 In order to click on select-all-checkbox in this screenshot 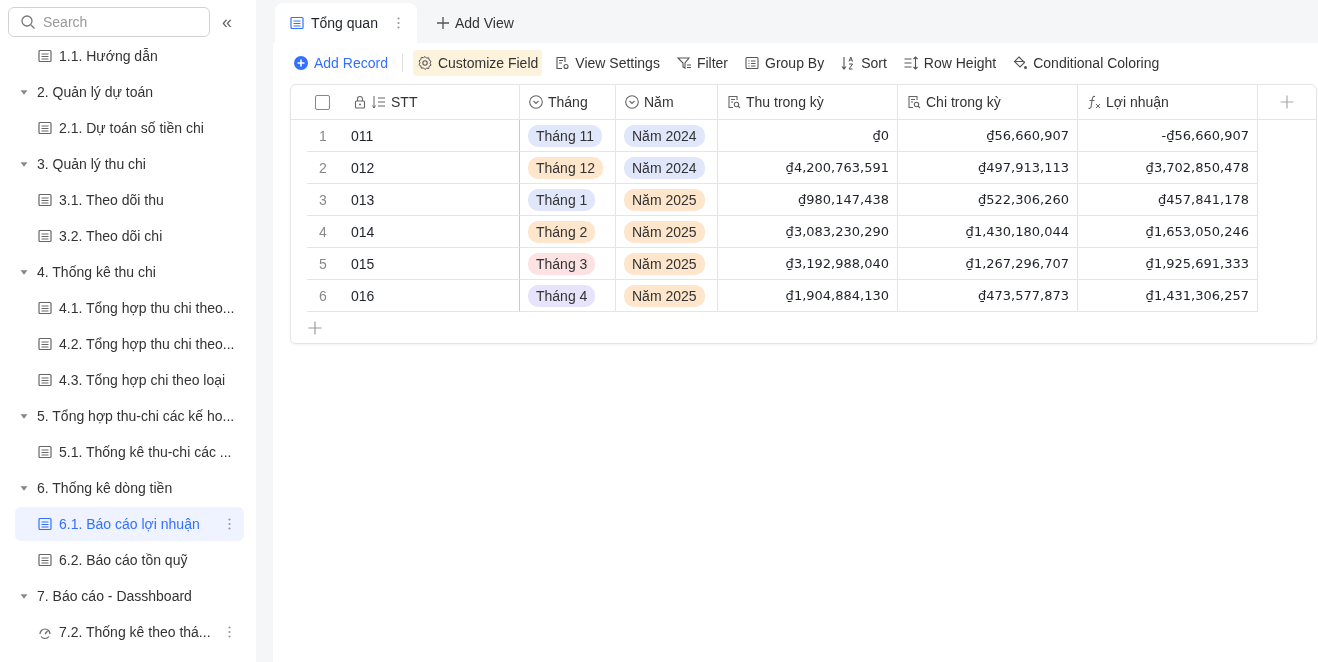, I will do `click(322, 102)`.